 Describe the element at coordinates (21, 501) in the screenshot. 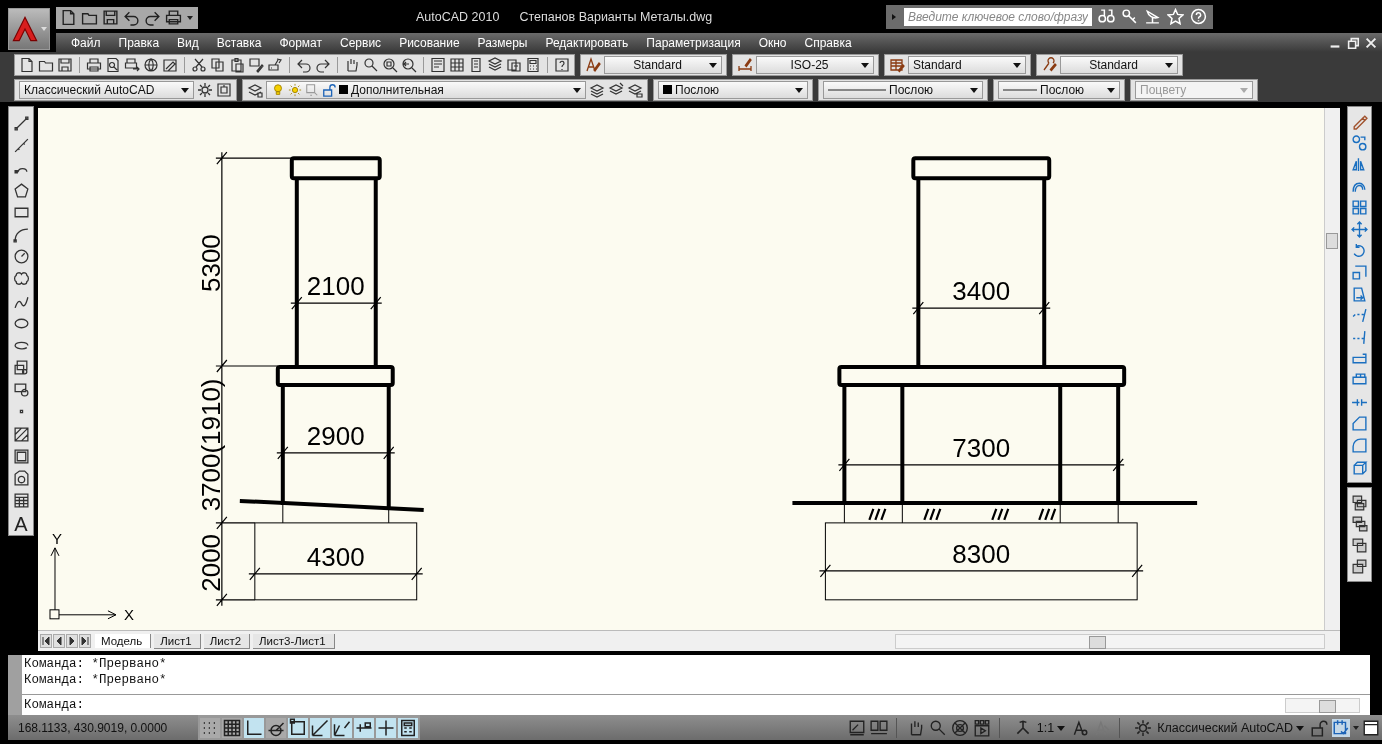

I see `table-icon` at that location.